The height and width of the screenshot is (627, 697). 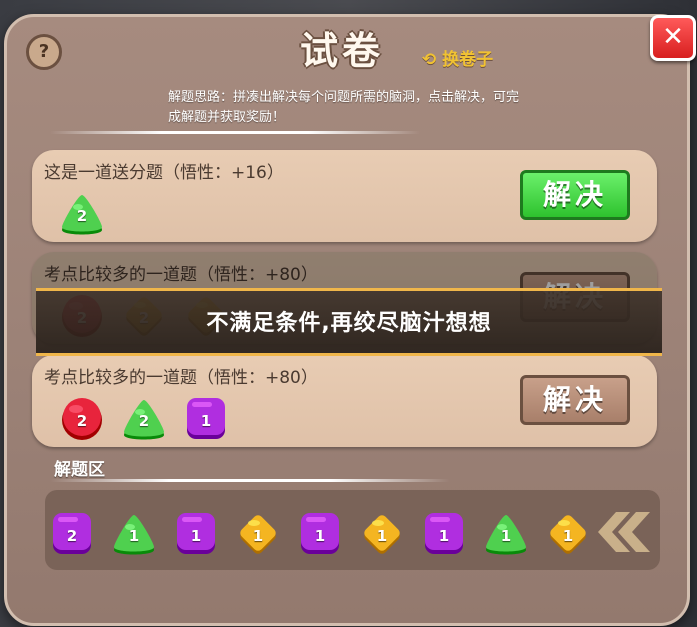 I want to click on switch-paper-label: 换卷子, so click(x=468, y=60).